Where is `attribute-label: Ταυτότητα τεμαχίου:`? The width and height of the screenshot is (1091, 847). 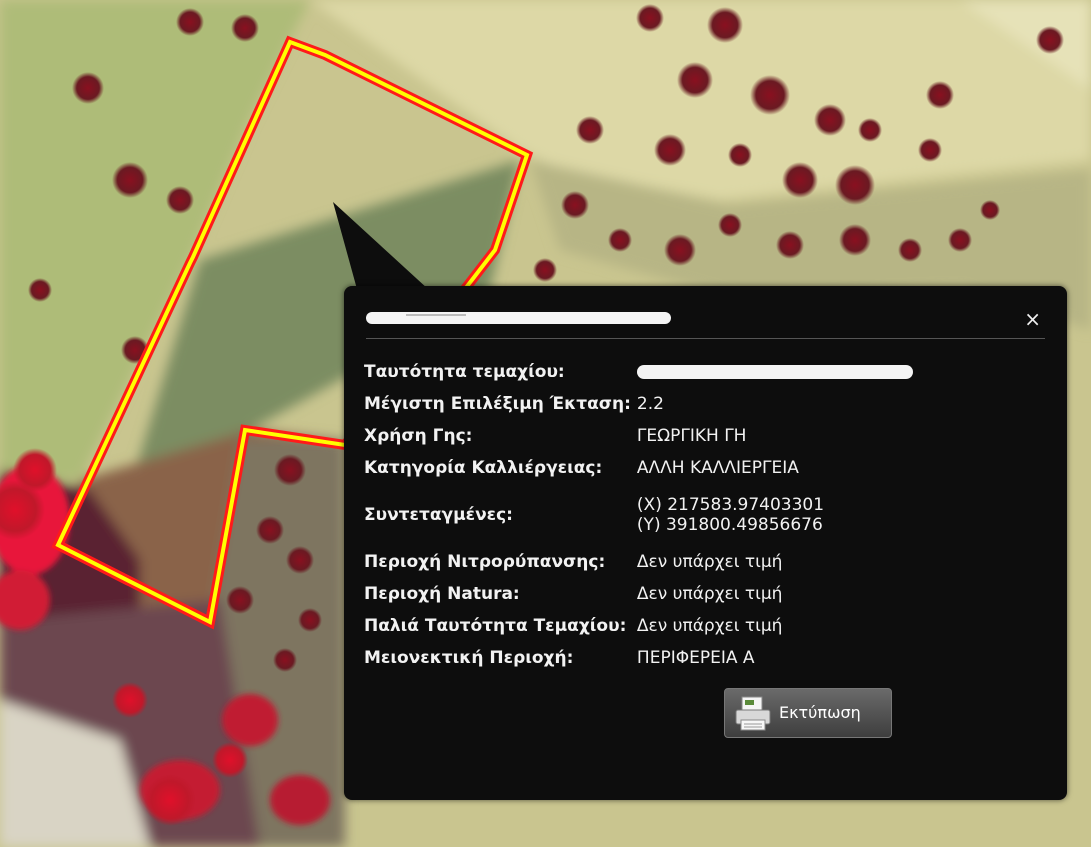 attribute-label: Ταυτότητα τεμαχίου: is located at coordinates (464, 372).